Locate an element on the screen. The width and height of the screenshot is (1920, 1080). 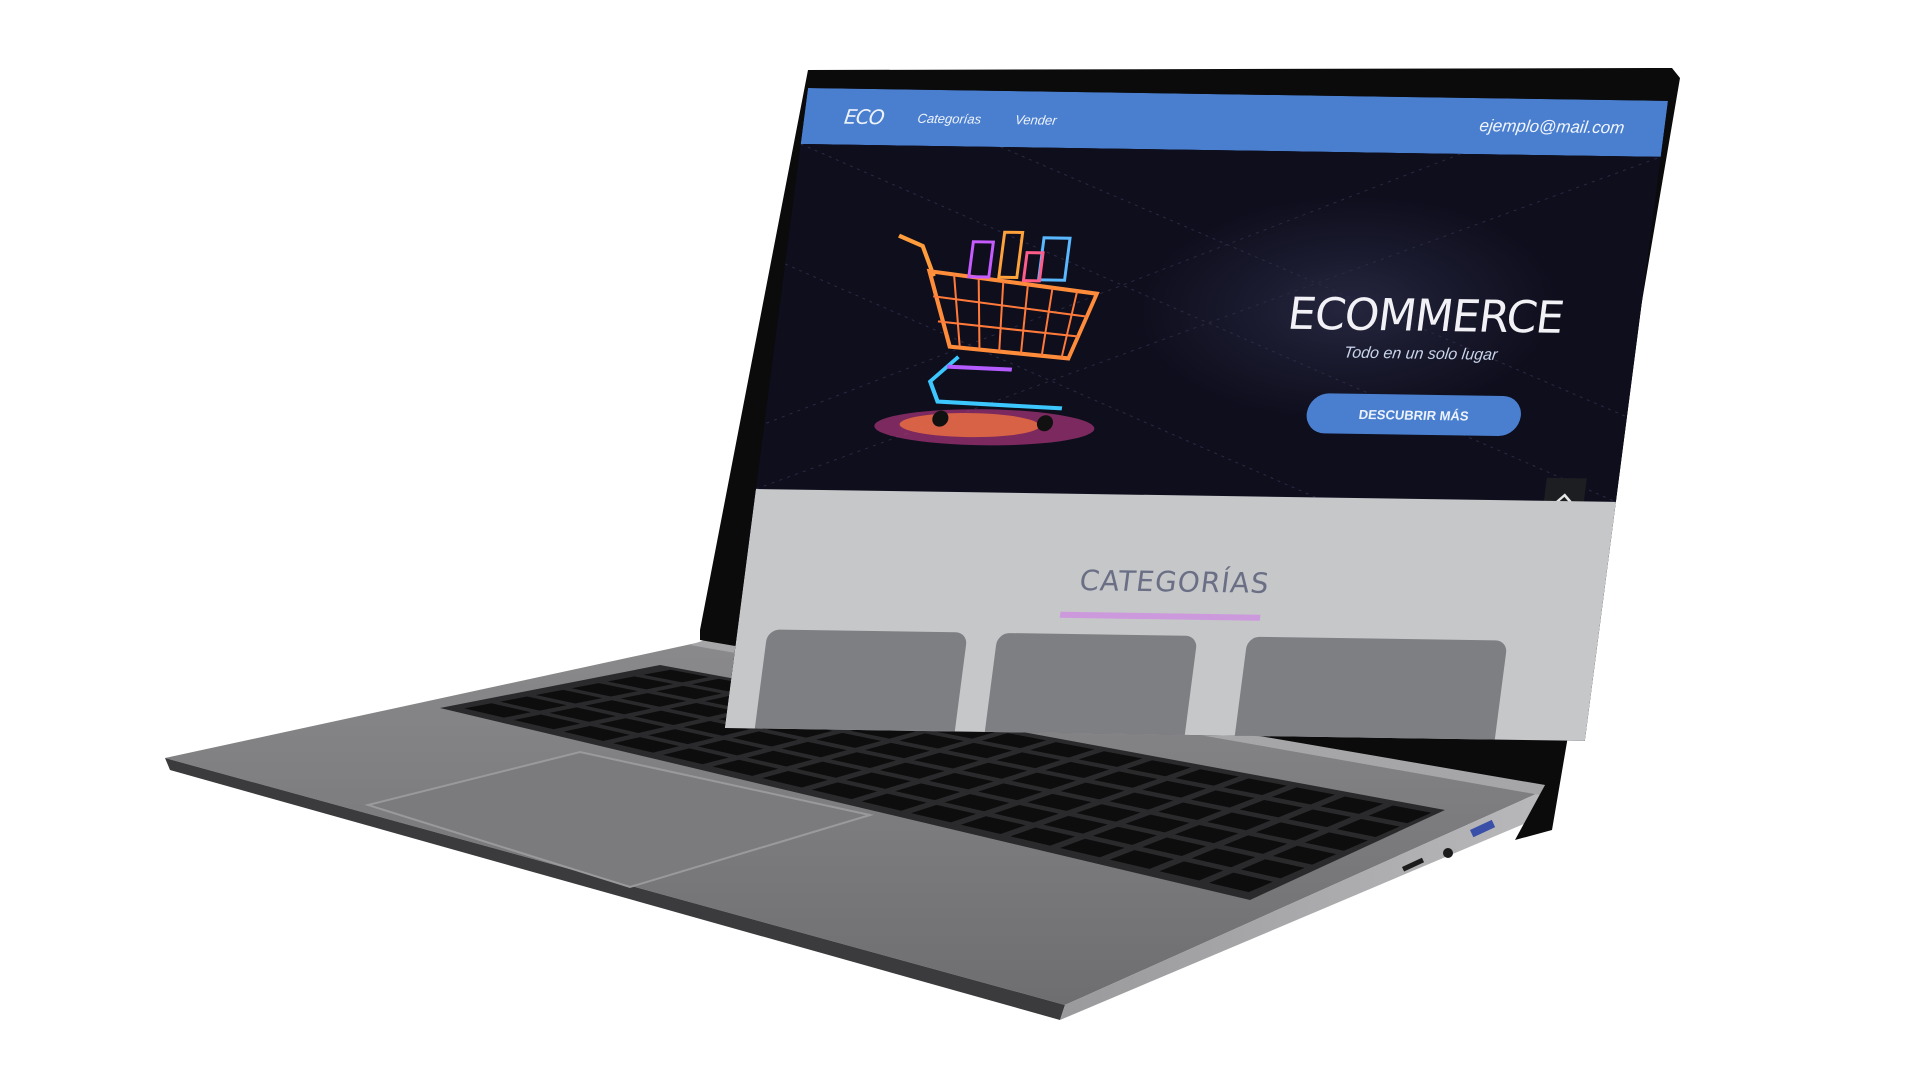
nav-link-vender: Vender is located at coordinates (1035, 120).